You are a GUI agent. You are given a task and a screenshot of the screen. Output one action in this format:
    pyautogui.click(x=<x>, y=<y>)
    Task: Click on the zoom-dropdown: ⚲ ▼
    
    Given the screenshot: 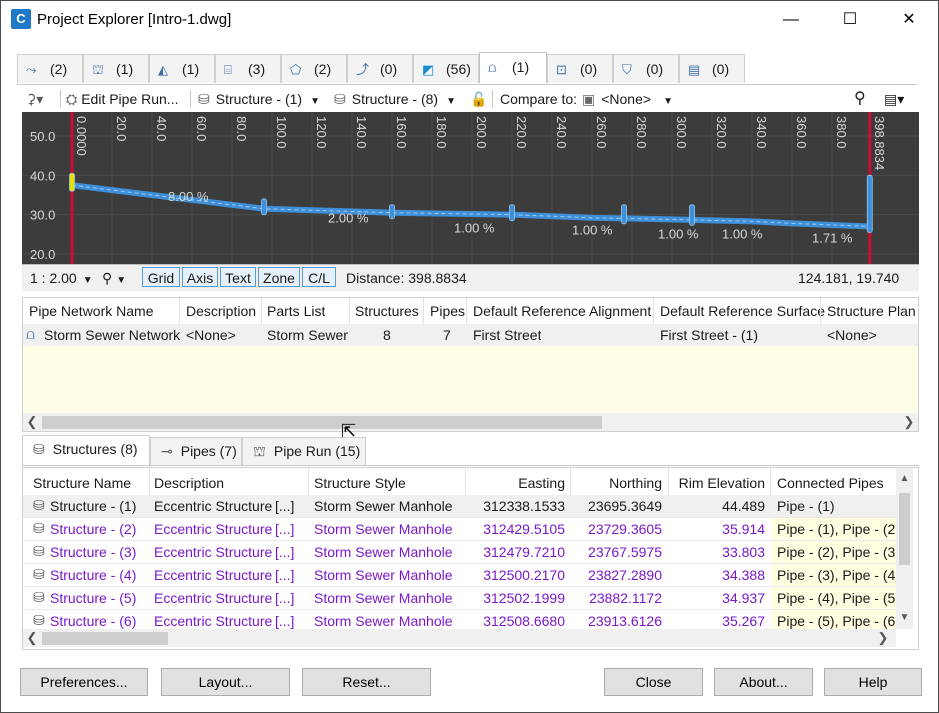 What is the action you would take?
    pyautogui.click(x=114, y=278)
    